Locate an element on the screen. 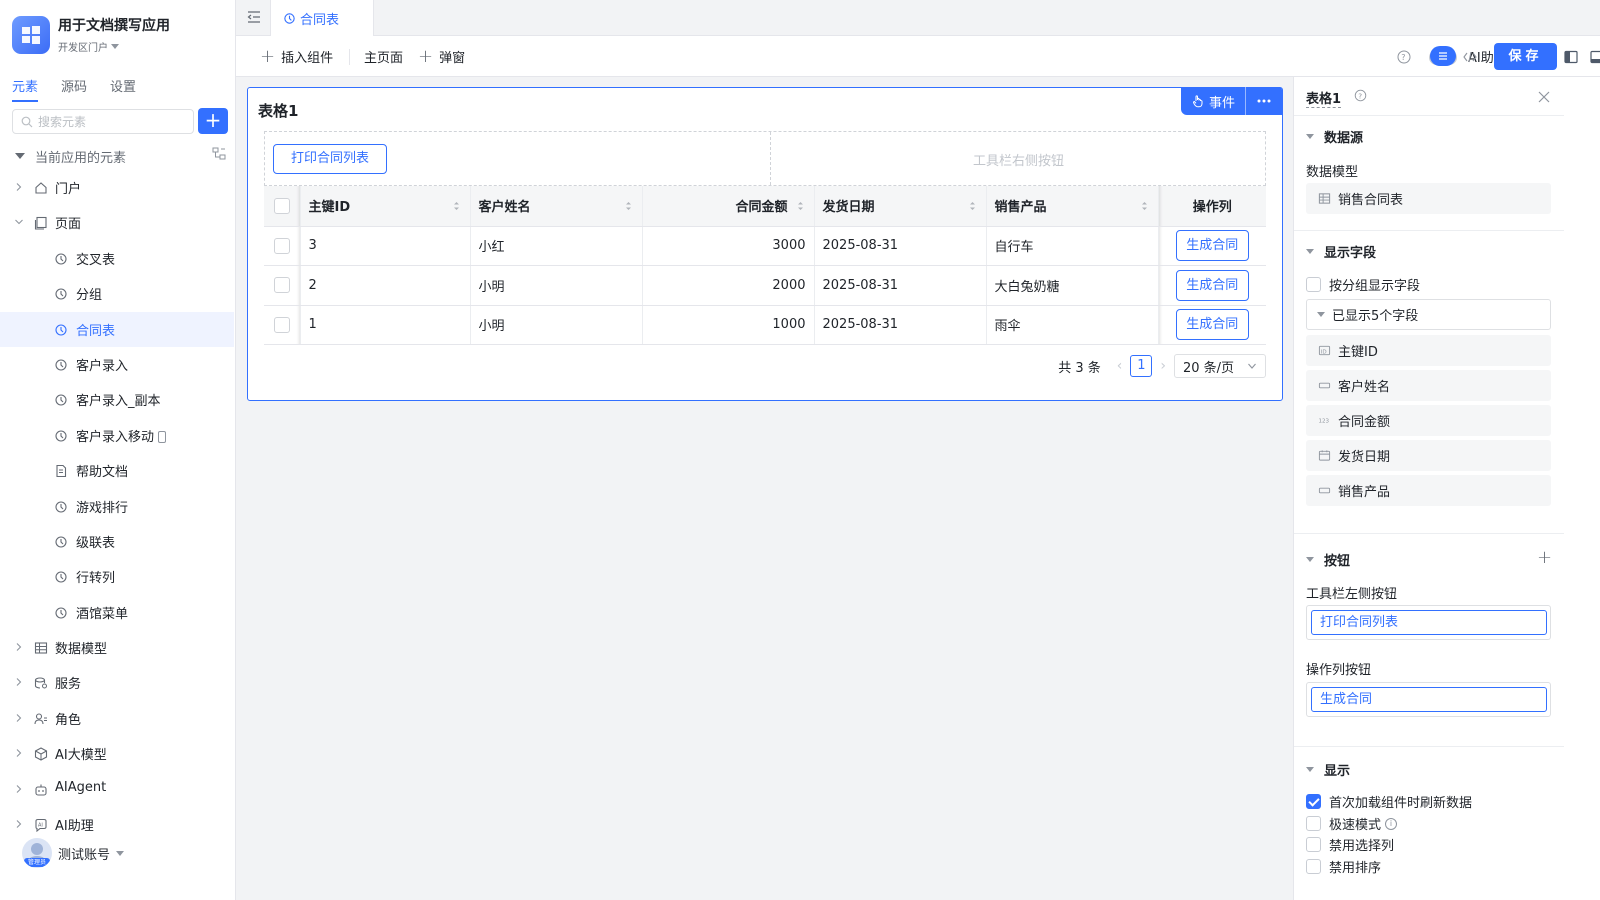  code-mode-icon is located at coordinates (1470, 57).